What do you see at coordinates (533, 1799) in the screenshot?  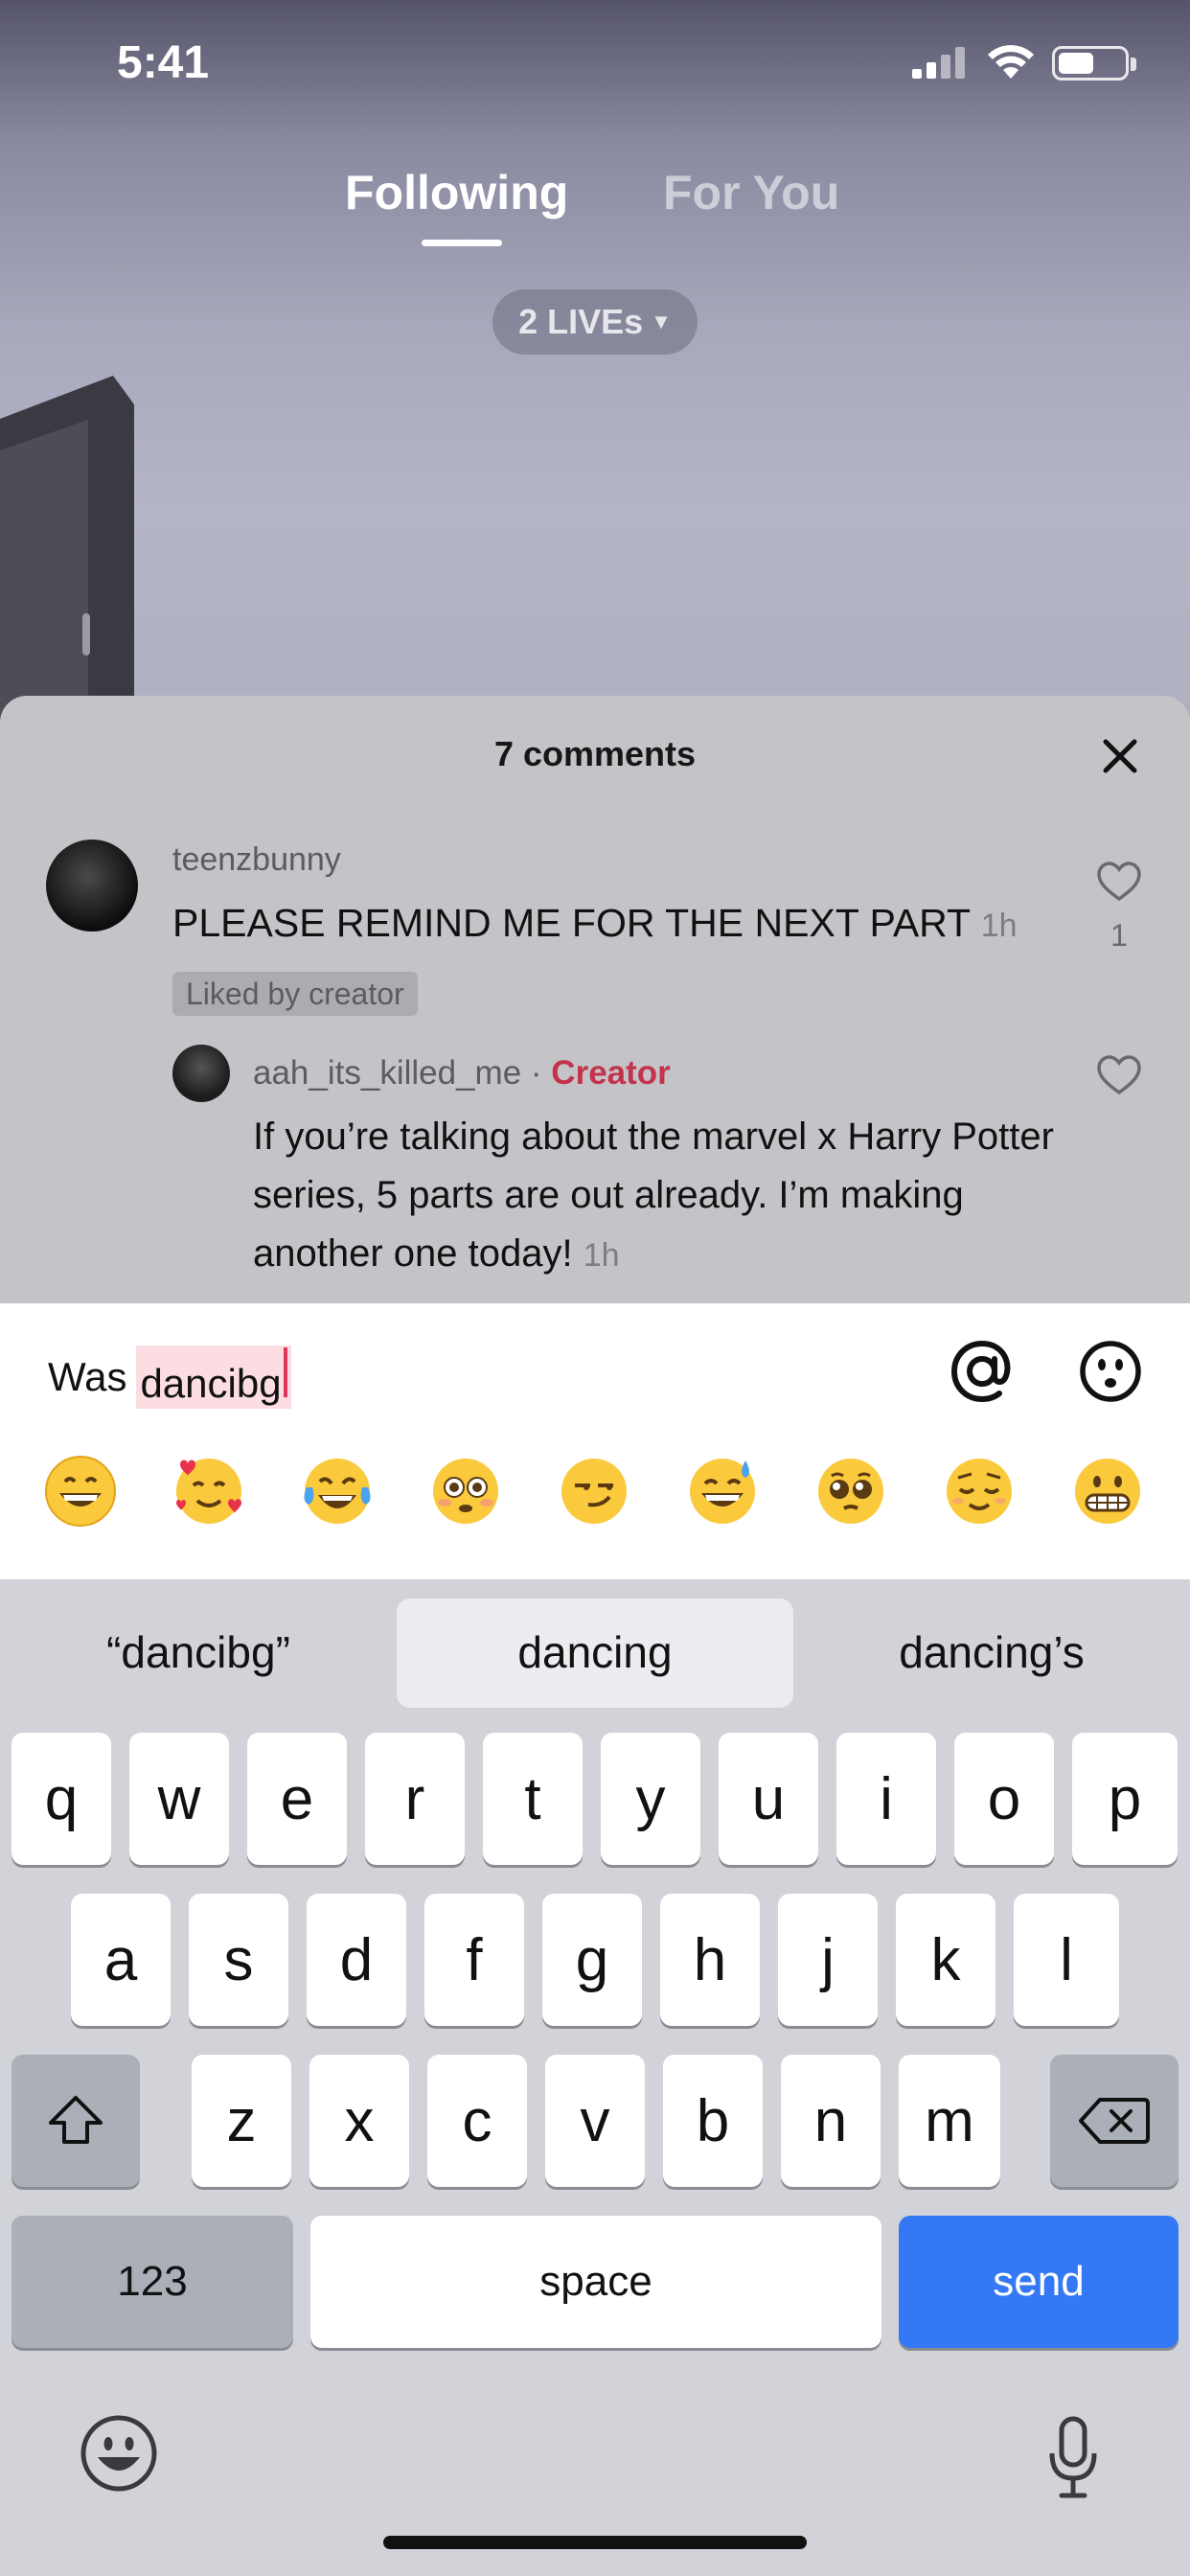 I see `key-t: t` at bounding box center [533, 1799].